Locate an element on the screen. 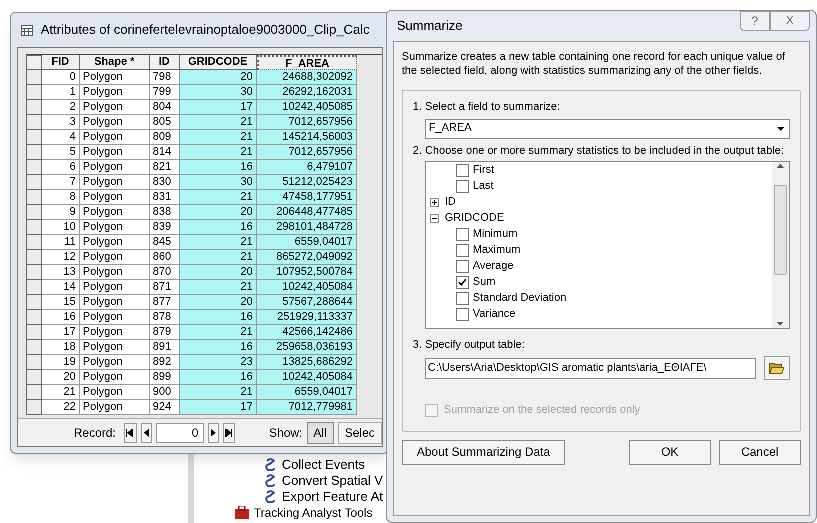 The width and height of the screenshot is (817, 523). table-cell: 870 is located at coordinates (165, 272).